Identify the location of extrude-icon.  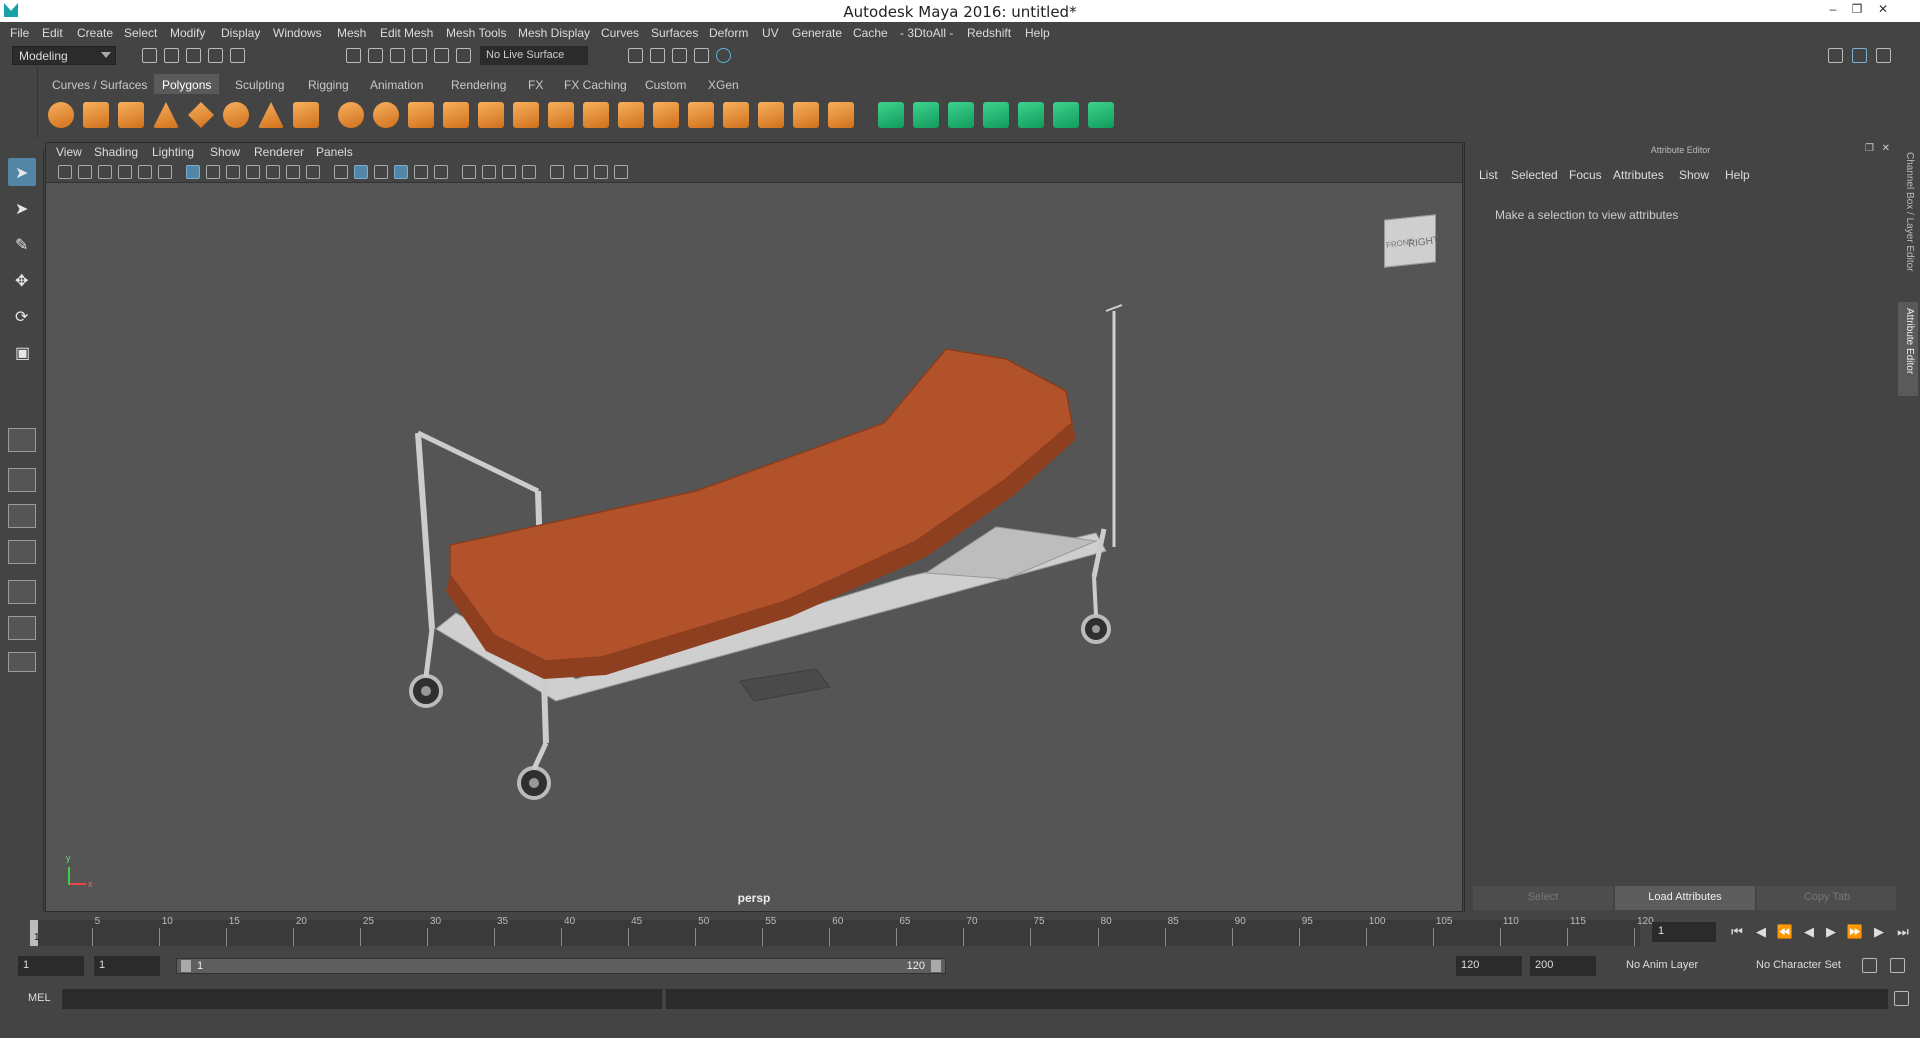
(596, 115).